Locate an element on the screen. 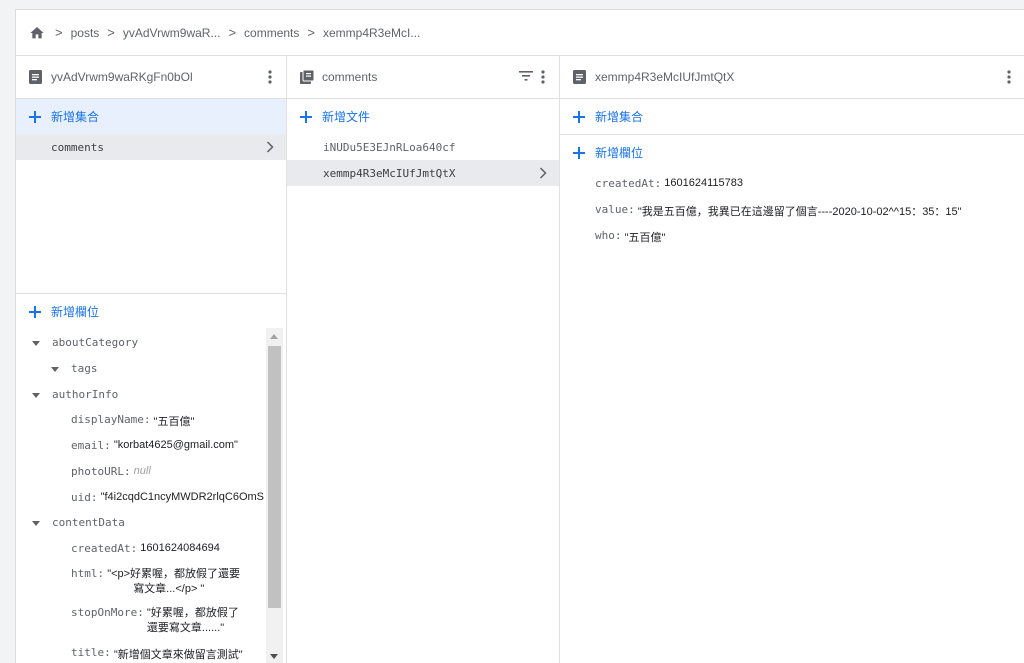 This screenshot has height=663, width=1024. field-tags: tags is located at coordinates (74, 368).